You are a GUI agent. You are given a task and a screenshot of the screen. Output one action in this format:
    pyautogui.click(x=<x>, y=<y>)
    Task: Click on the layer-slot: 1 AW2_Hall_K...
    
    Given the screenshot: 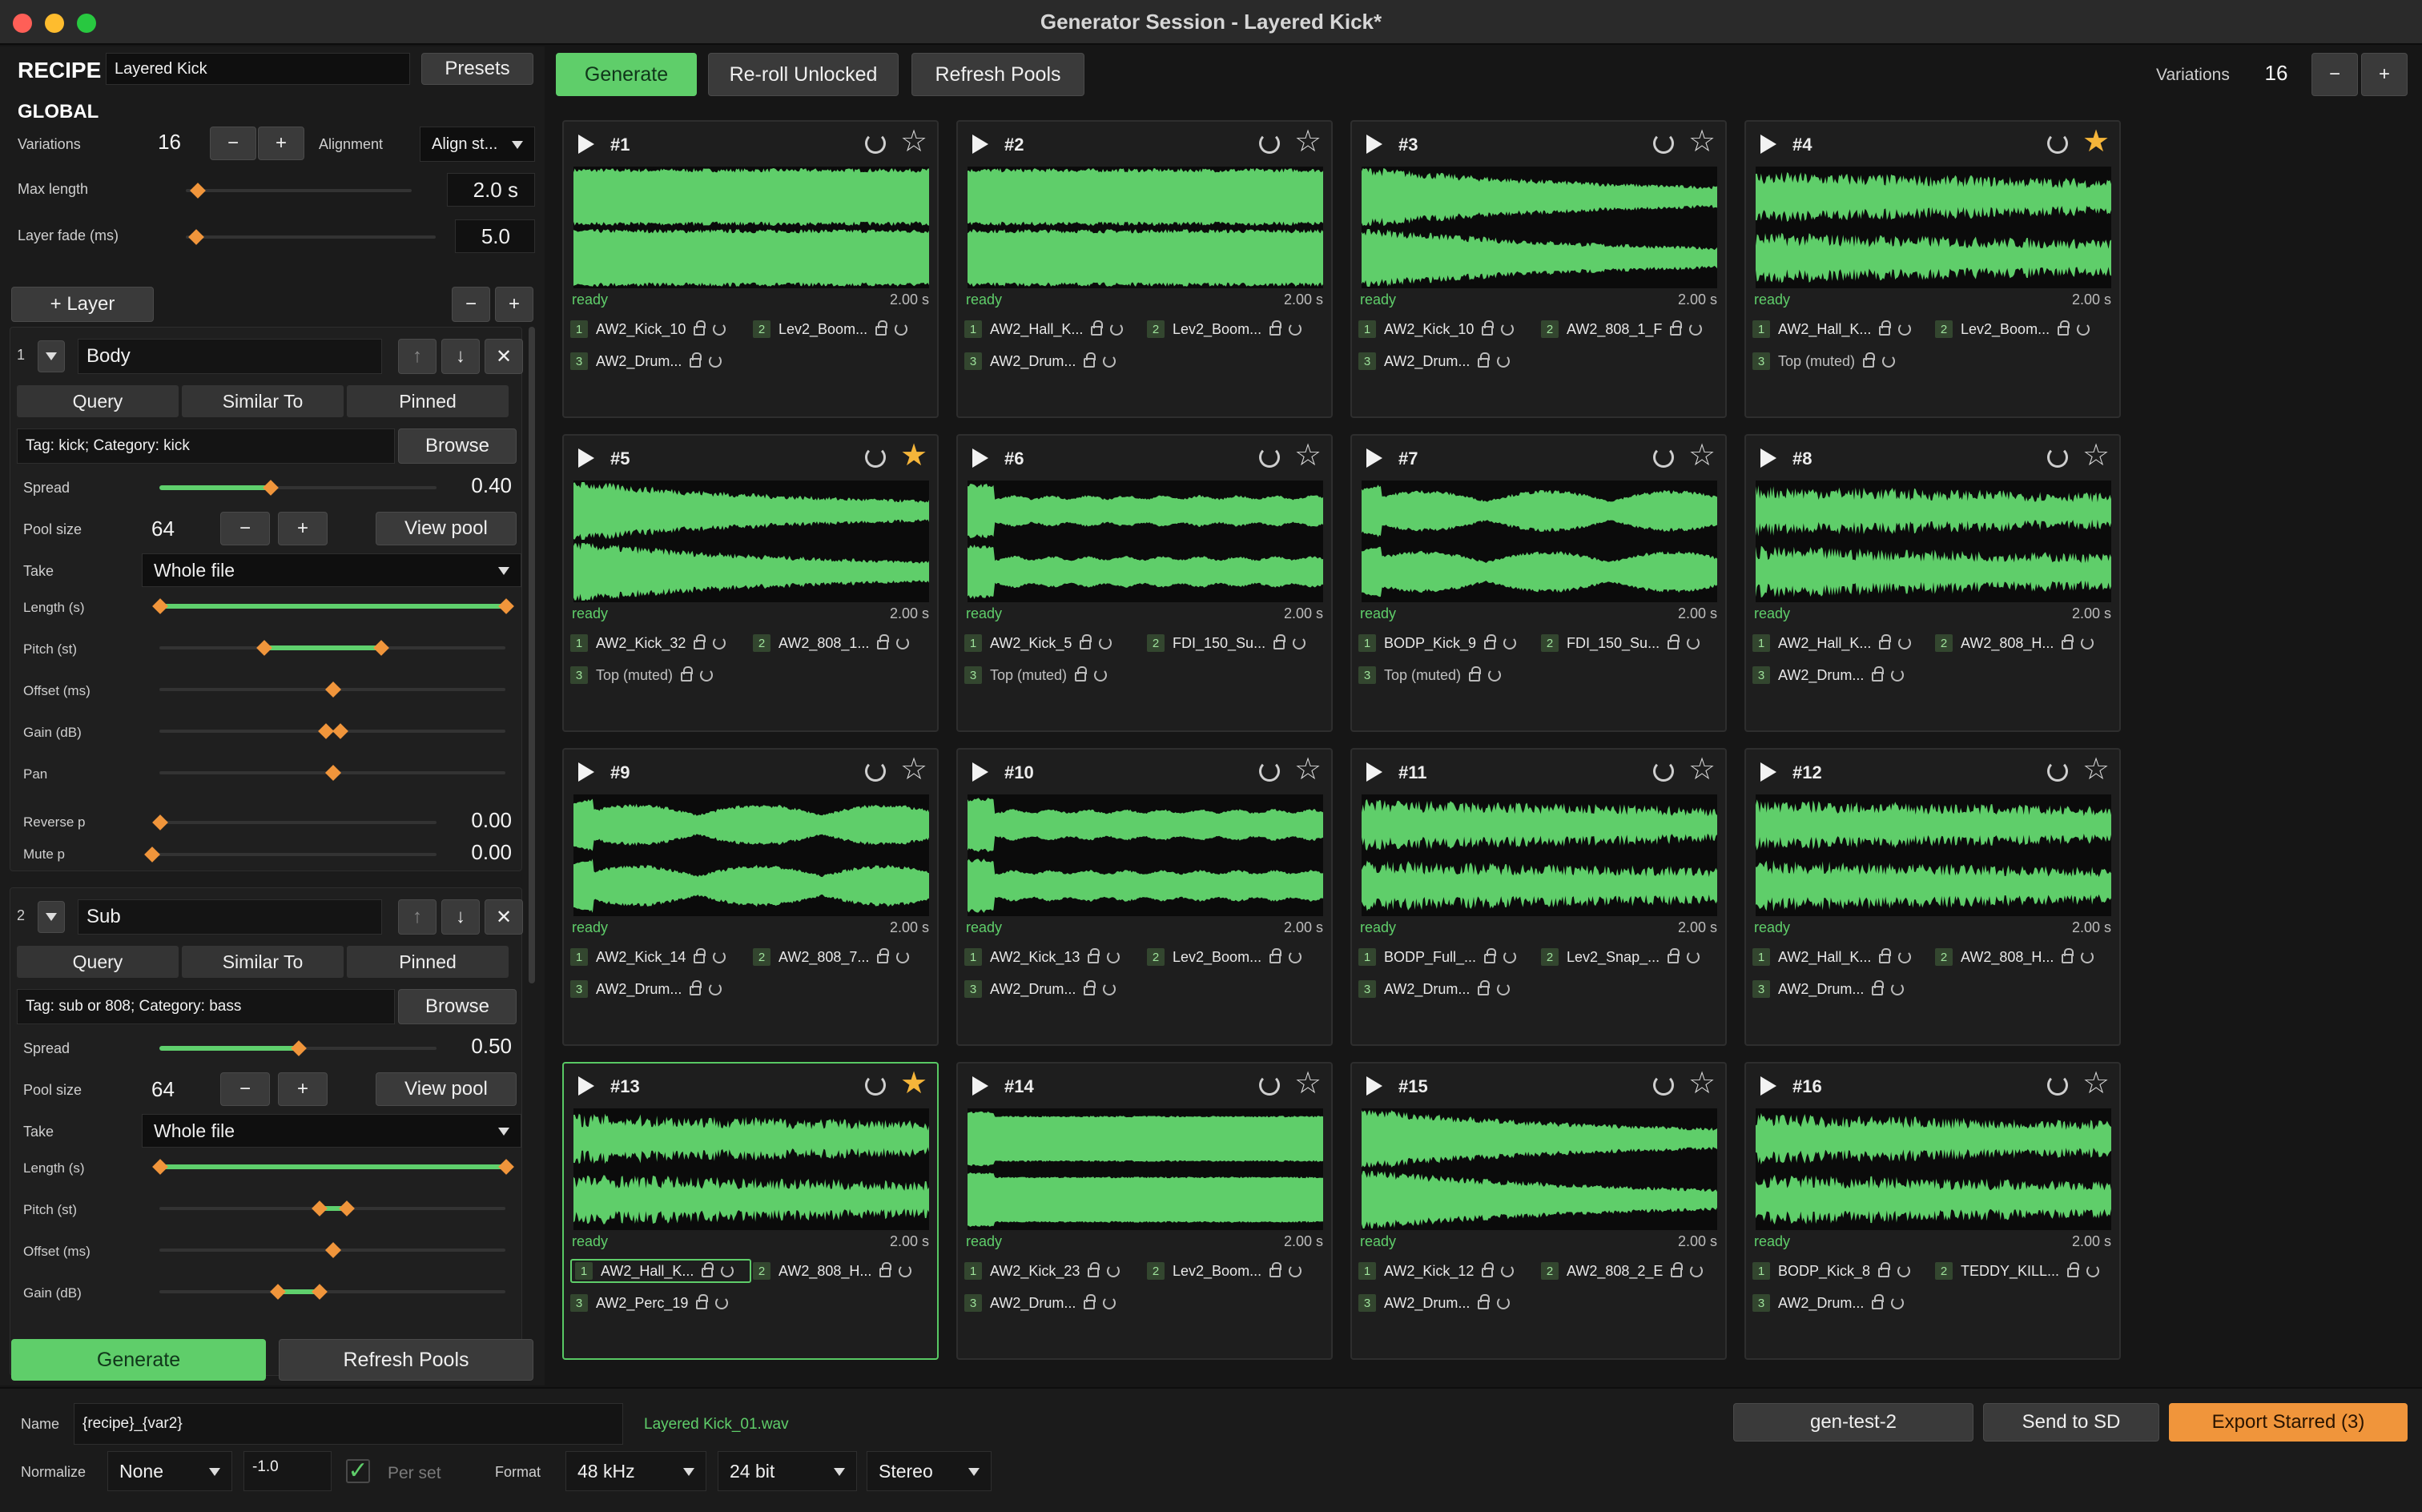 What is the action you would take?
    pyautogui.click(x=1832, y=329)
    